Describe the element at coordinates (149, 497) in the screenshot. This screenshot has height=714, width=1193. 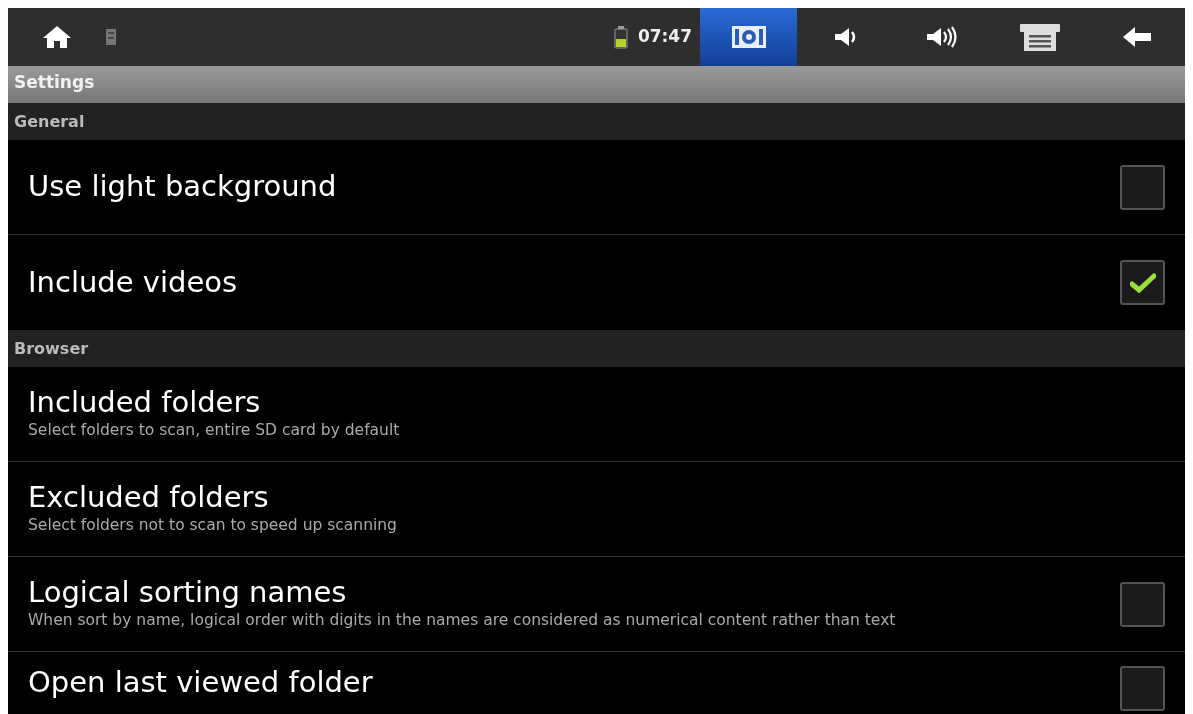
I see `preference-title: Excluded folders` at that location.